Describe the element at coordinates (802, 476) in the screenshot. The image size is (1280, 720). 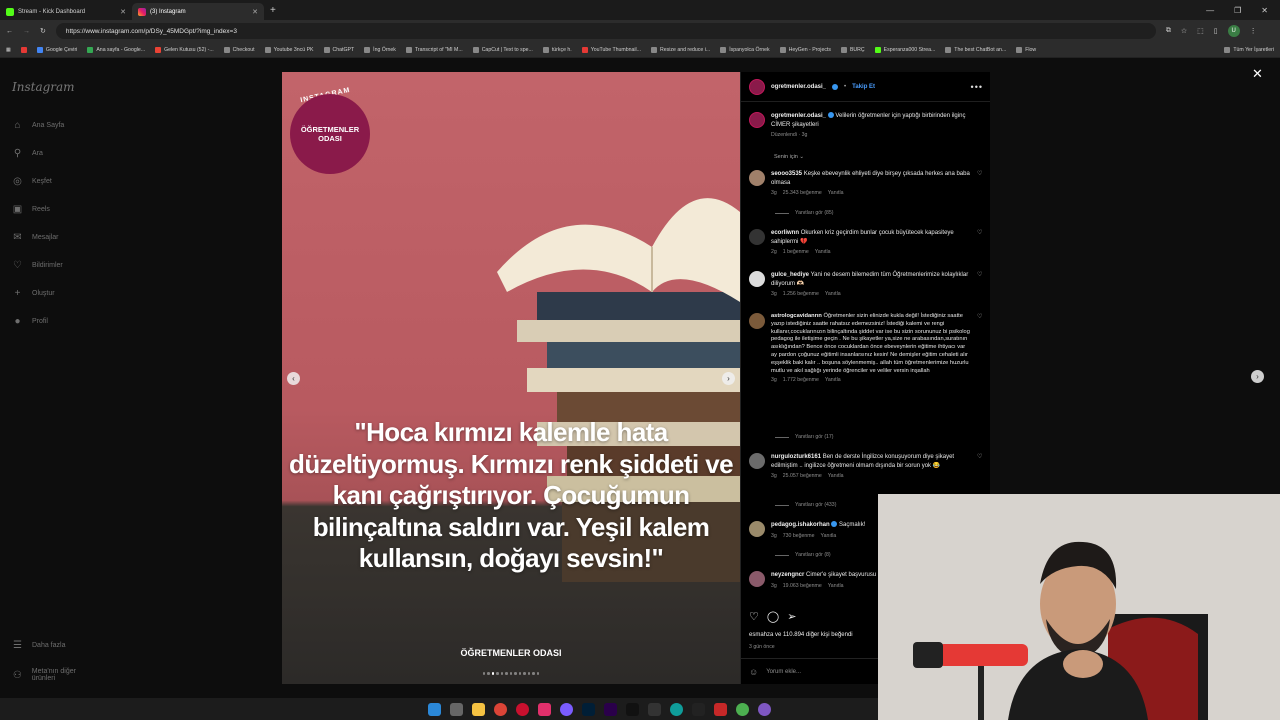
I see `comment-likes: 25.057 beğenme` at that location.